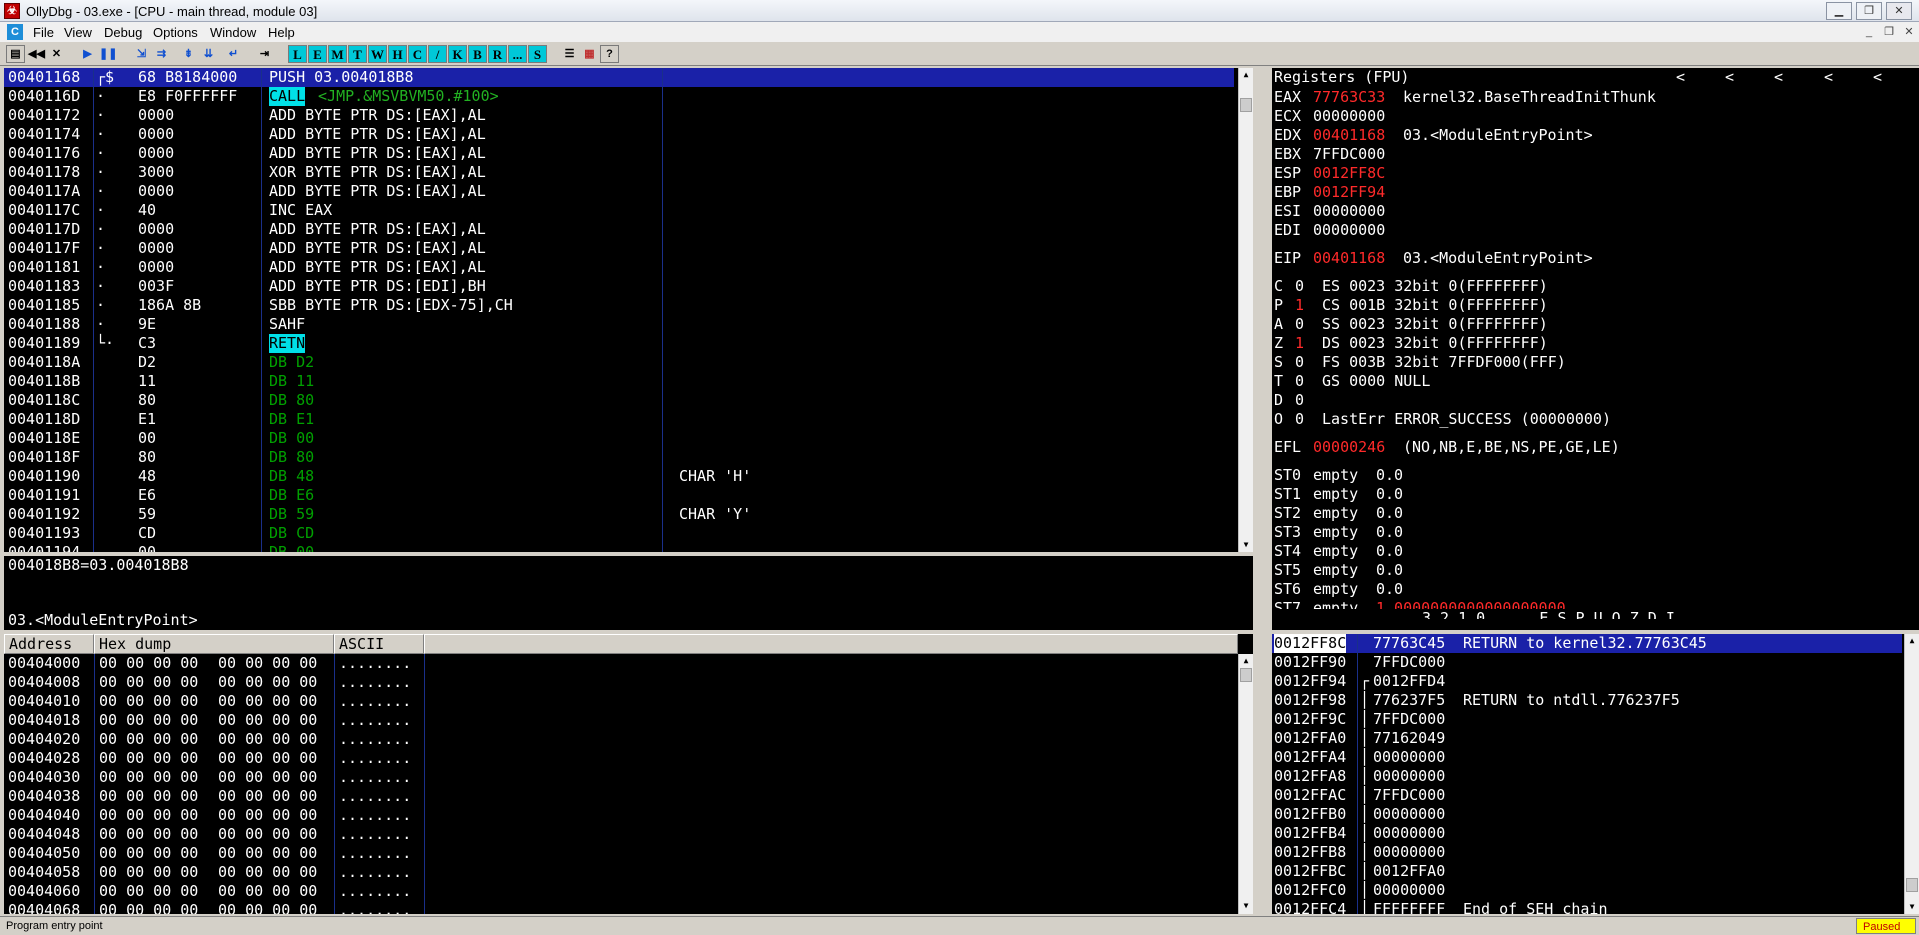  What do you see at coordinates (141, 54) in the screenshot?
I see `step-into-icon: ⇲` at bounding box center [141, 54].